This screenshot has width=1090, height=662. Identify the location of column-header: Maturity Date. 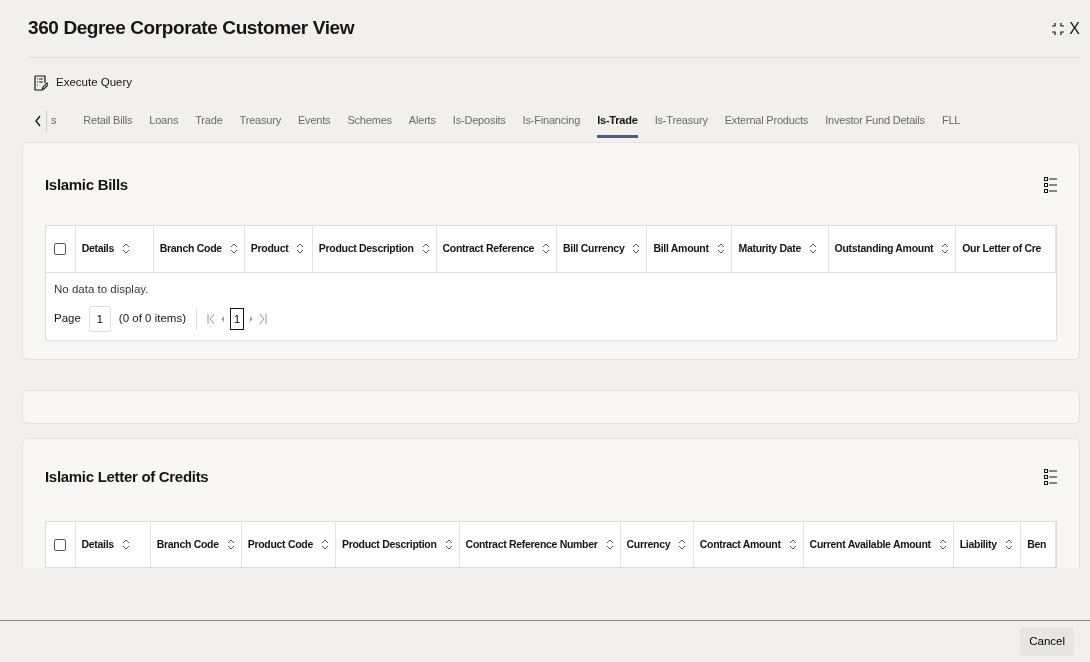
(780, 249).